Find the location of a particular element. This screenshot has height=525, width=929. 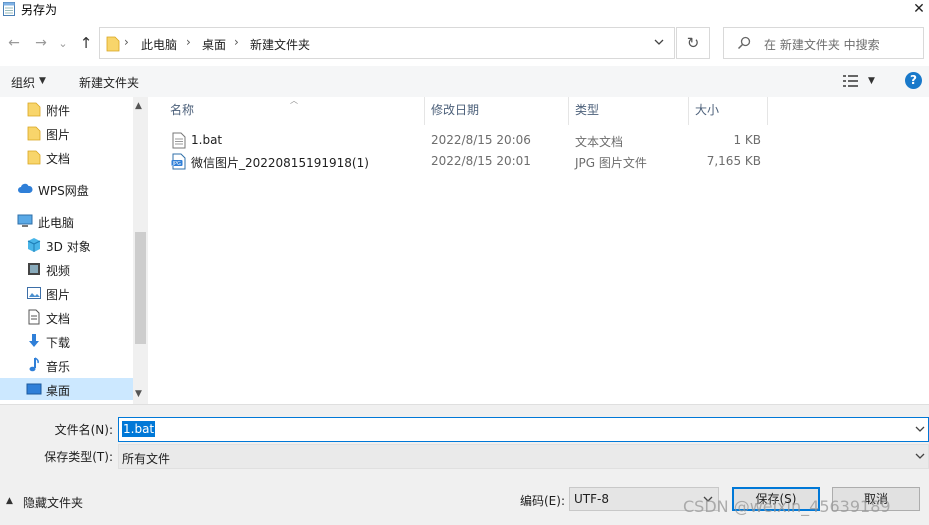

column-header-date: 修改日期 is located at coordinates (455, 113).